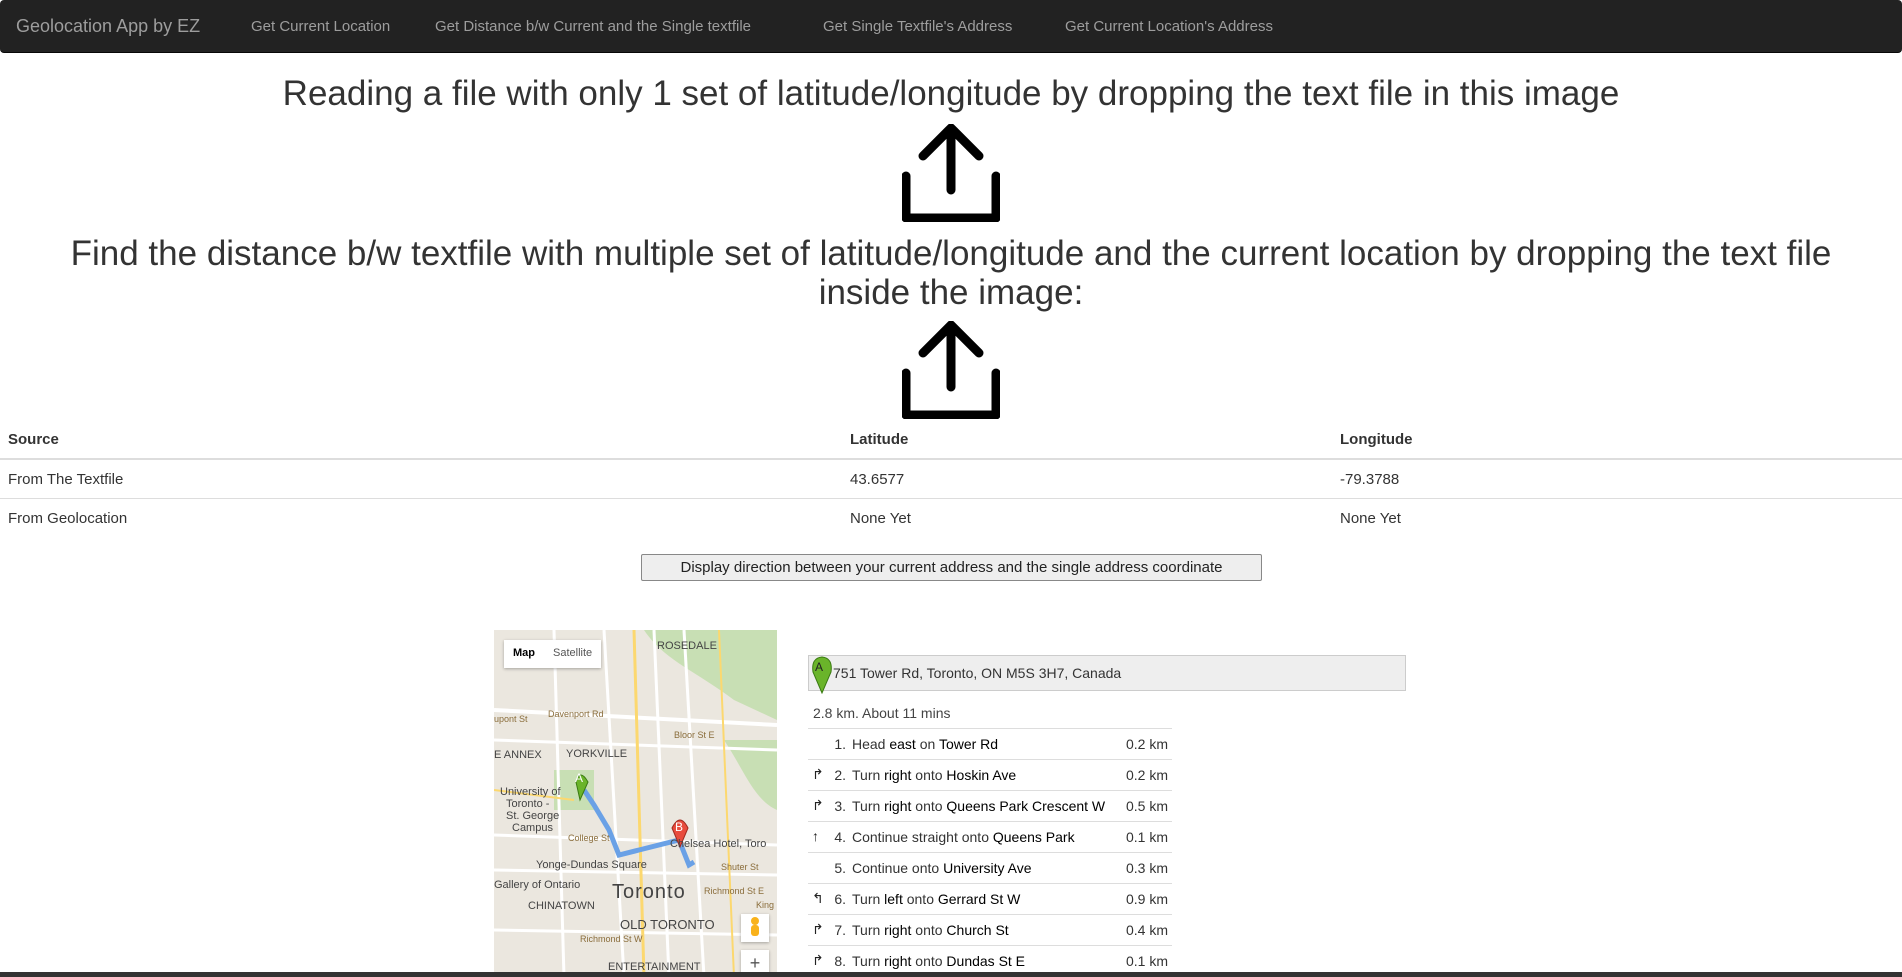 This screenshot has height=977, width=1902. I want to click on step-instruction: Continue straight onto Queens Park, so click(963, 837).